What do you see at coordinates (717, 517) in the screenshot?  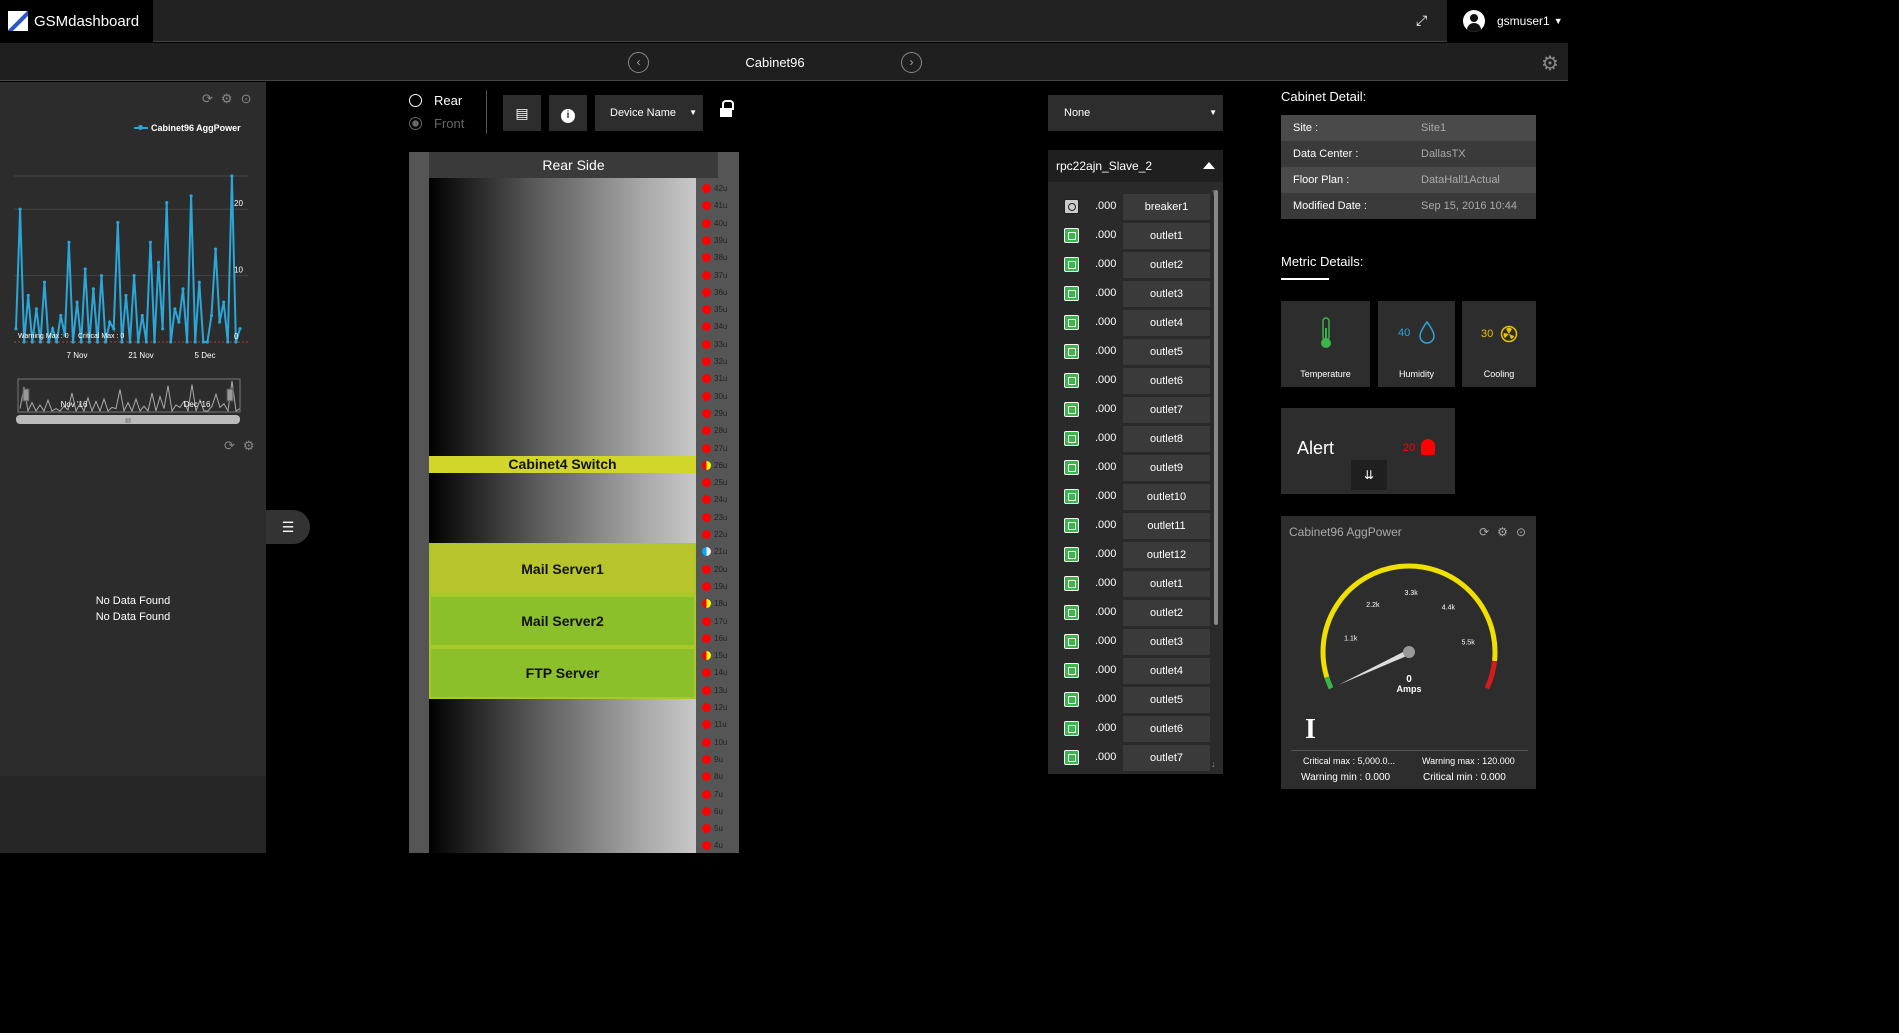 I see `rack-unit: 23u` at bounding box center [717, 517].